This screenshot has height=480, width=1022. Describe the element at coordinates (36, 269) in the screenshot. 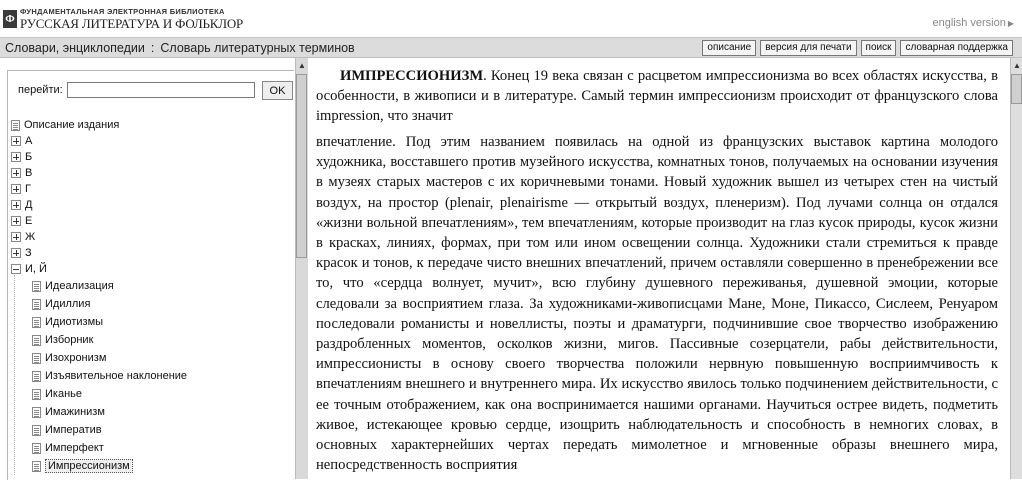

I see `tree-letter-label: И, Й` at that location.